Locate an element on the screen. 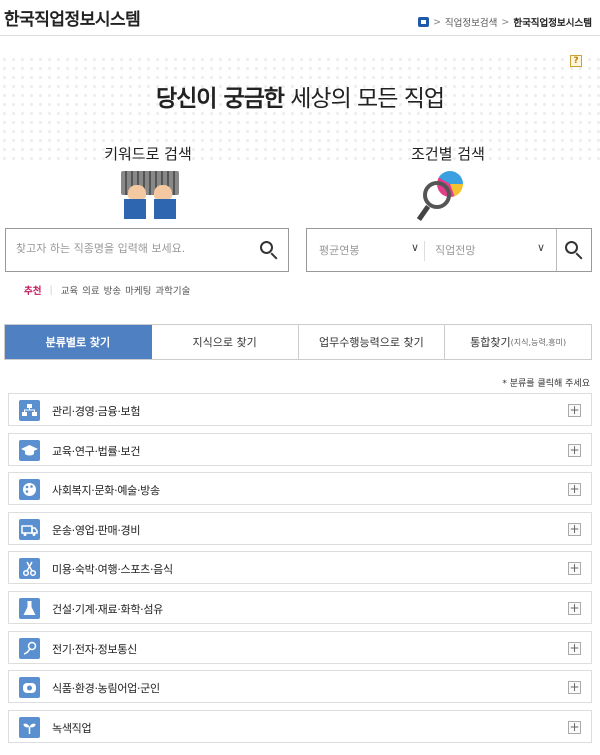 The height and width of the screenshot is (755, 600). help-icon: ? is located at coordinates (576, 61).